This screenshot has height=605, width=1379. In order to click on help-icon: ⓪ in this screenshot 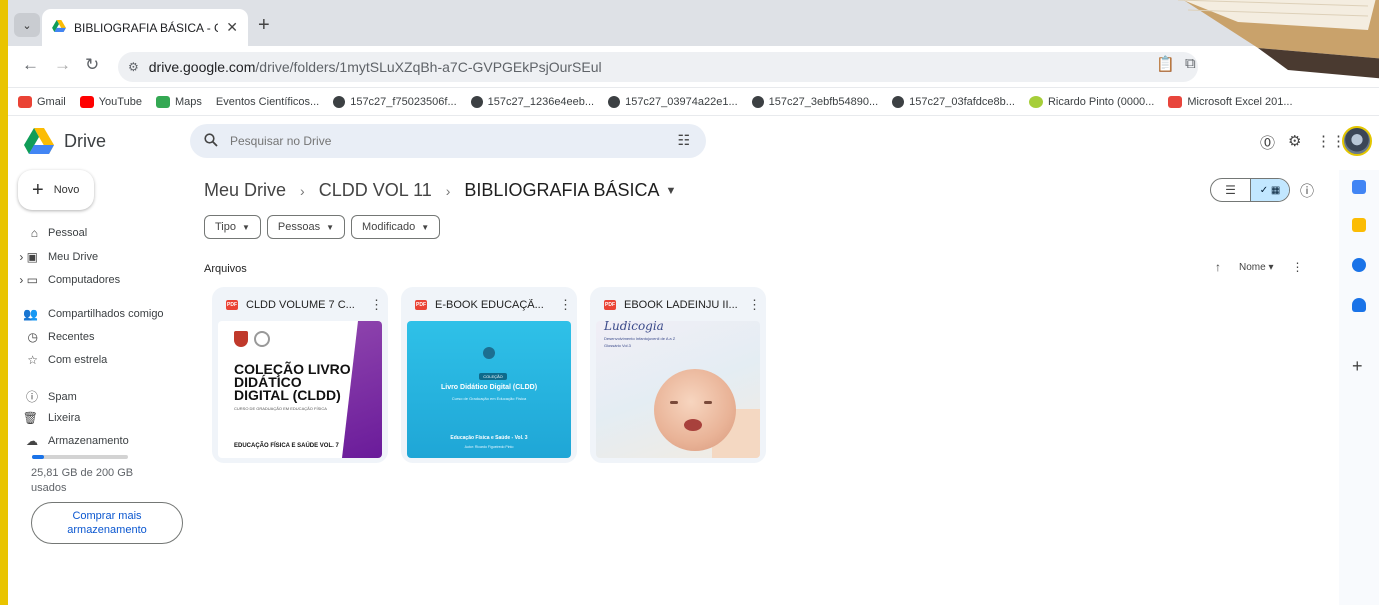, I will do `click(1267, 142)`.